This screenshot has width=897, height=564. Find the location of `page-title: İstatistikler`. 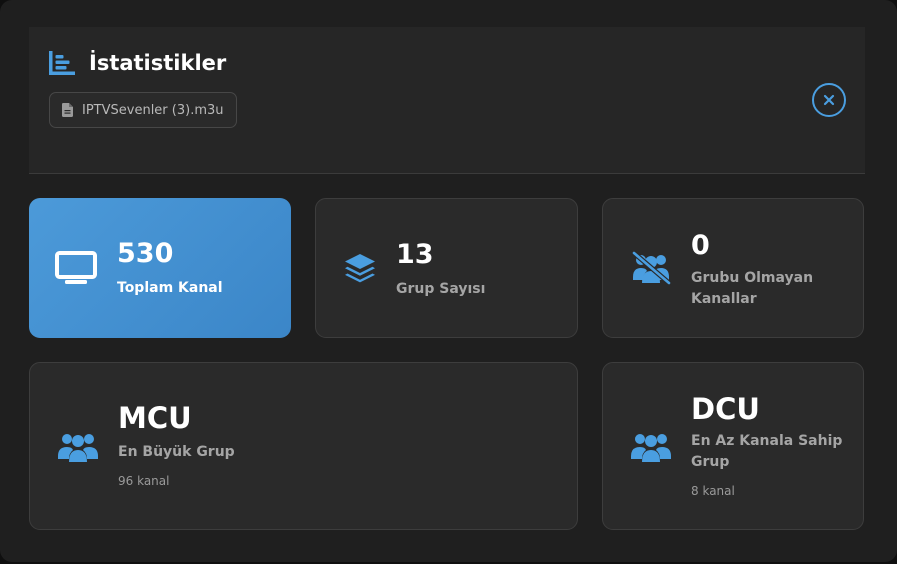

page-title: İstatistikler is located at coordinates (158, 63).